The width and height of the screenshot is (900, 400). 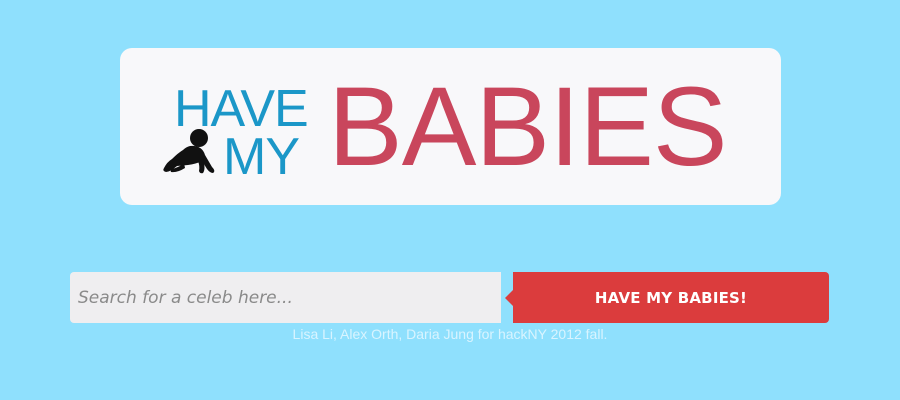 What do you see at coordinates (528, 126) in the screenshot?
I see `logo-babies-text: BABIES` at bounding box center [528, 126].